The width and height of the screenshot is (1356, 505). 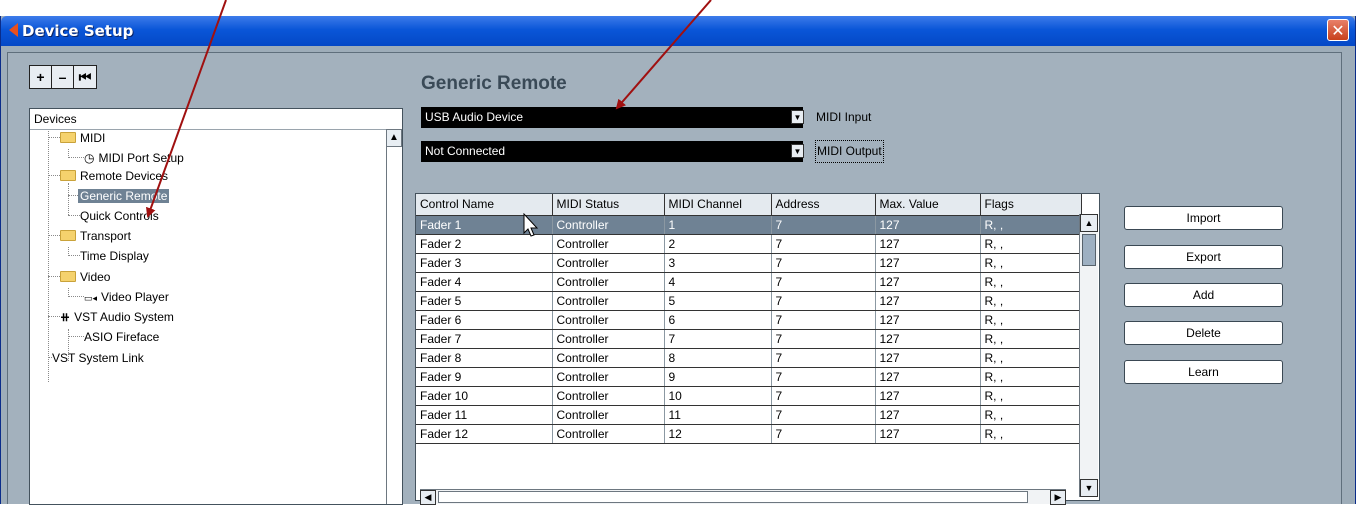 I want to click on table-cell: Fader 9, so click(x=484, y=377).